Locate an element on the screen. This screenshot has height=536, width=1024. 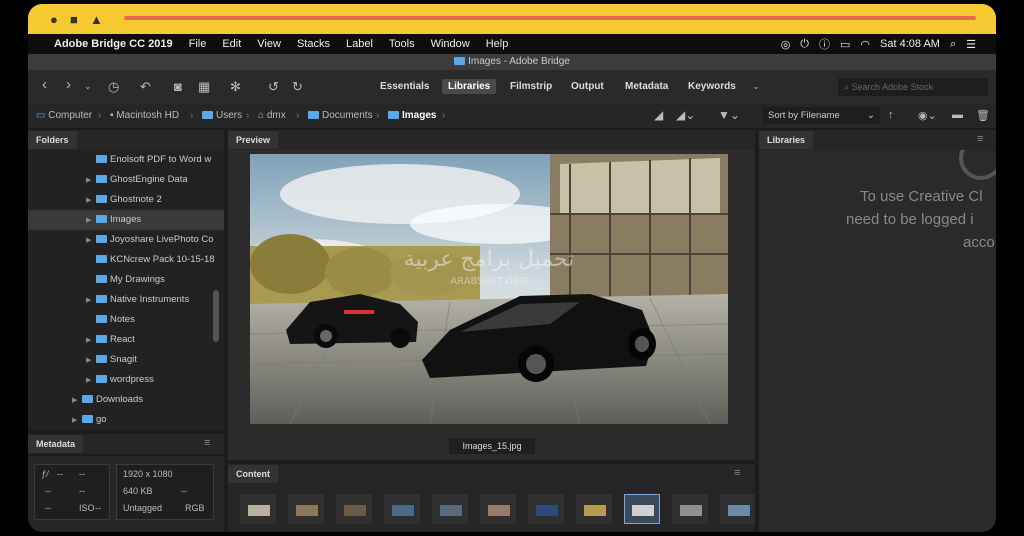
menu-file: File is located at coordinates (198, 44).